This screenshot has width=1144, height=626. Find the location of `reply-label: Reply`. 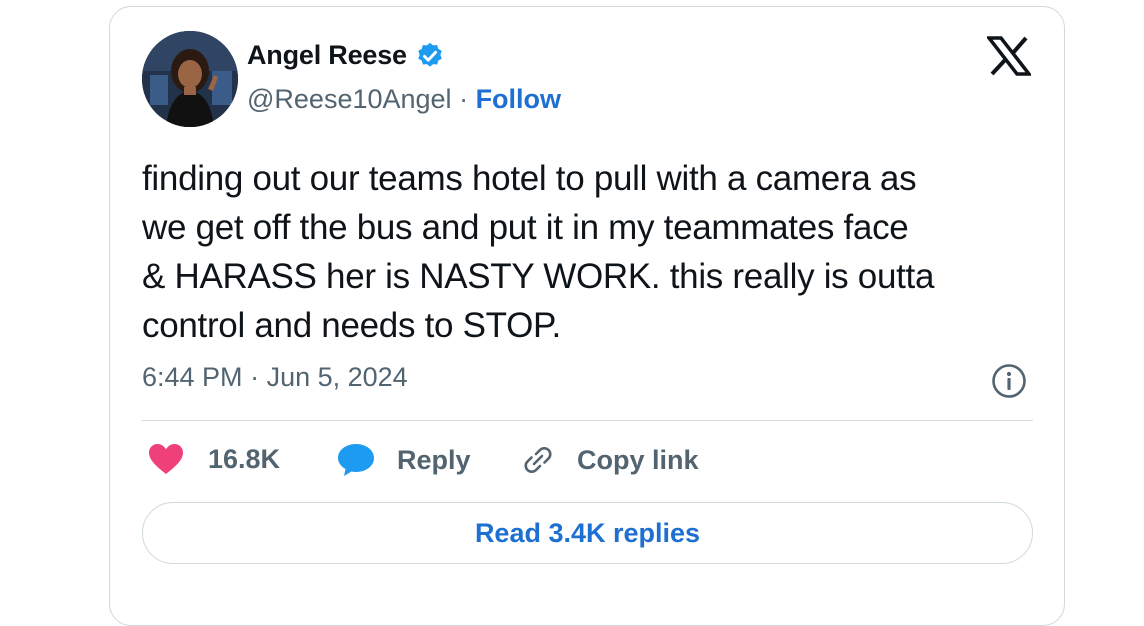

reply-label: Reply is located at coordinates (434, 459).